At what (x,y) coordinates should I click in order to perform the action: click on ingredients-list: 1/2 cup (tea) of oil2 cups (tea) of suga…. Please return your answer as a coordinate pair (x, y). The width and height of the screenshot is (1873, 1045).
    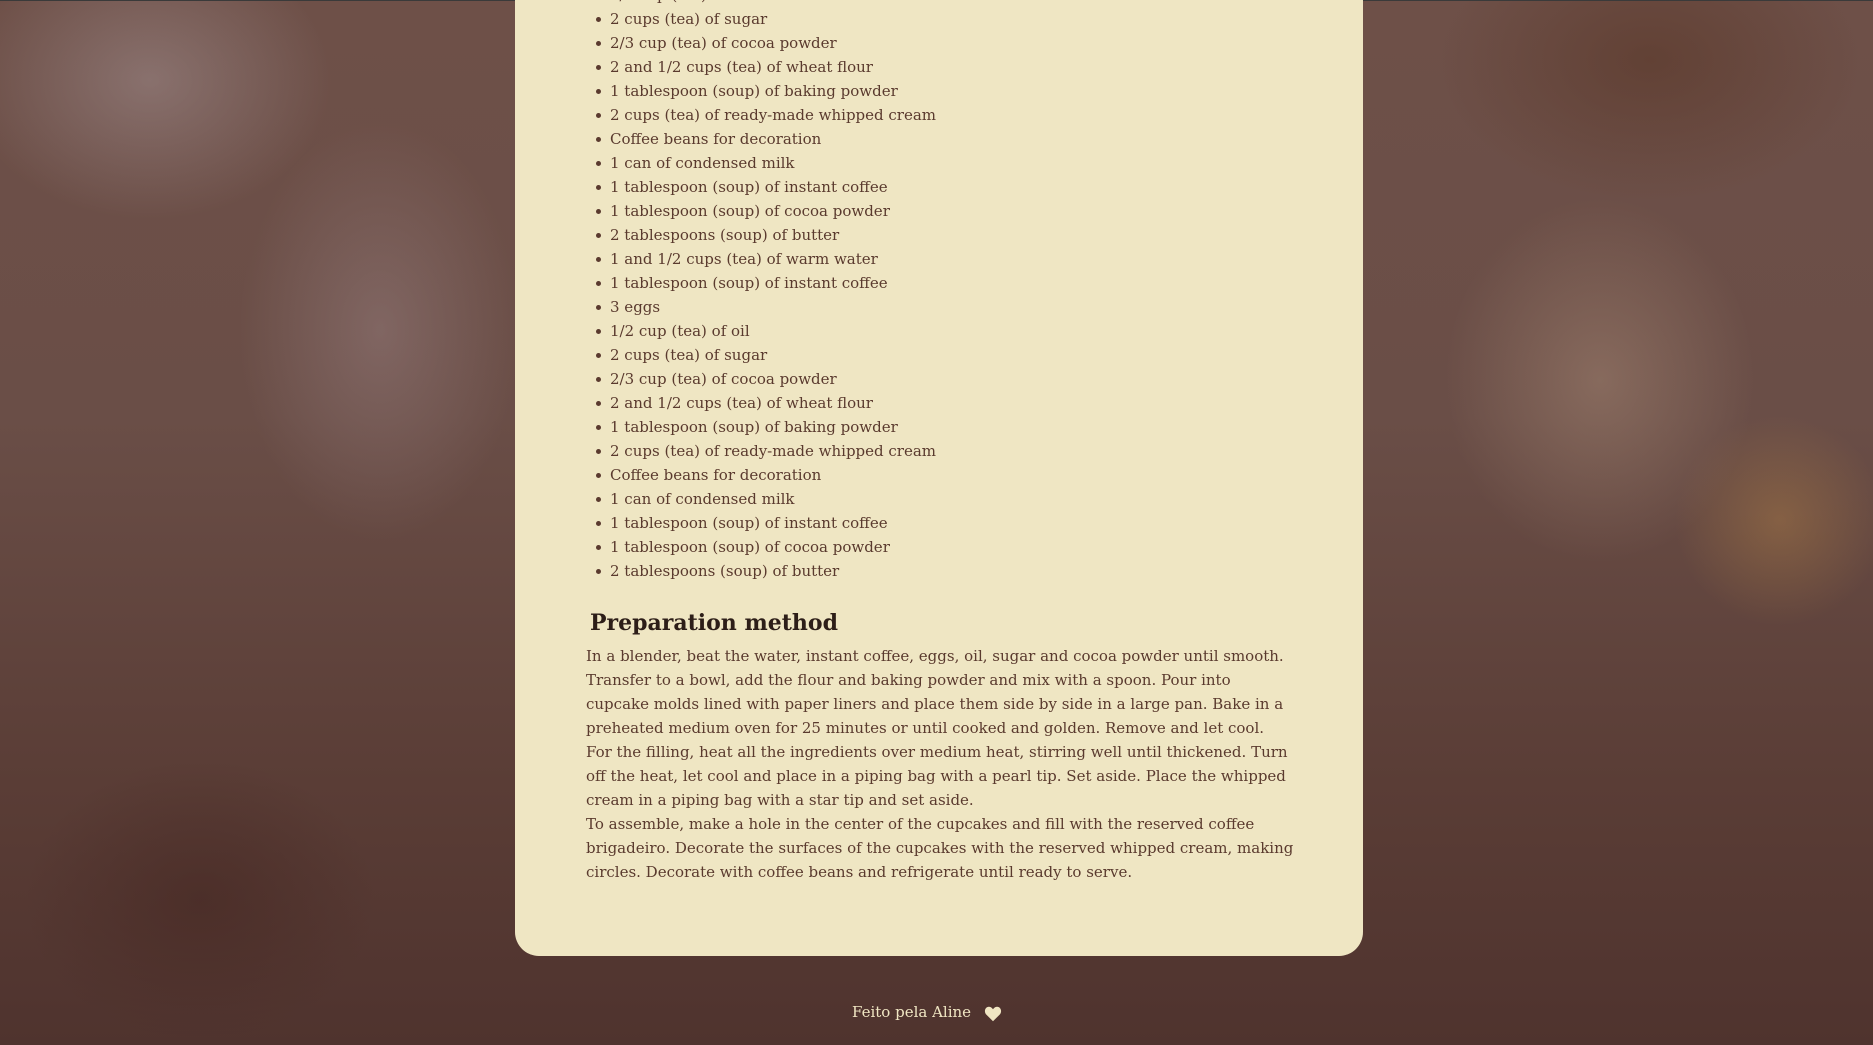
    Looking at the image, I should click on (725, 291).